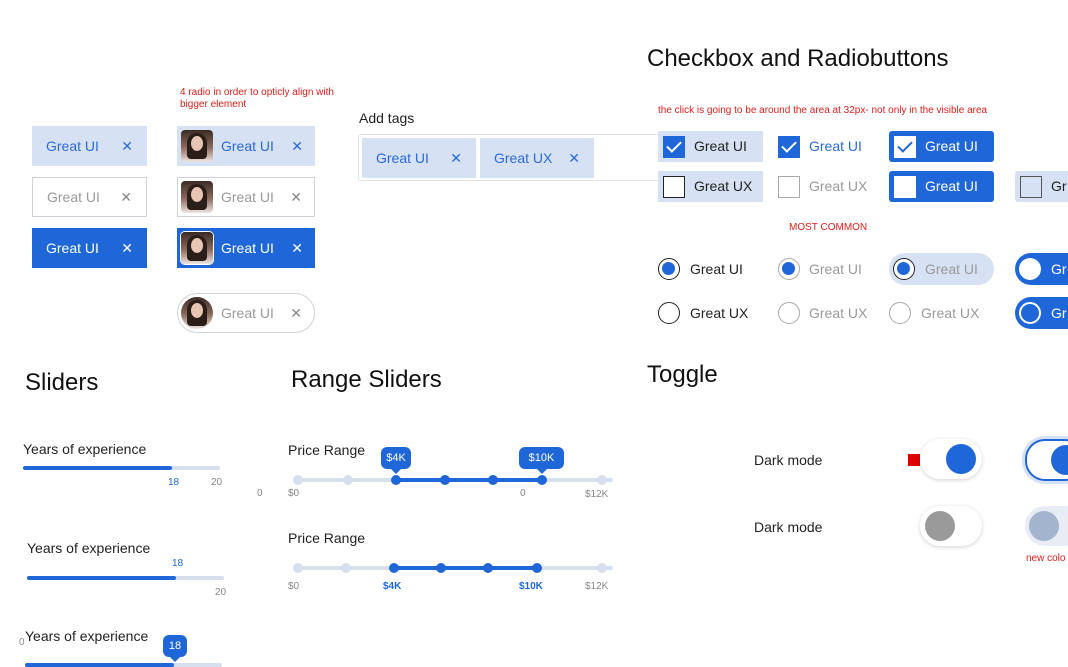 This screenshot has width=1068, height=667. What do you see at coordinates (294, 493) in the screenshot?
I see `range-min: $0` at bounding box center [294, 493].